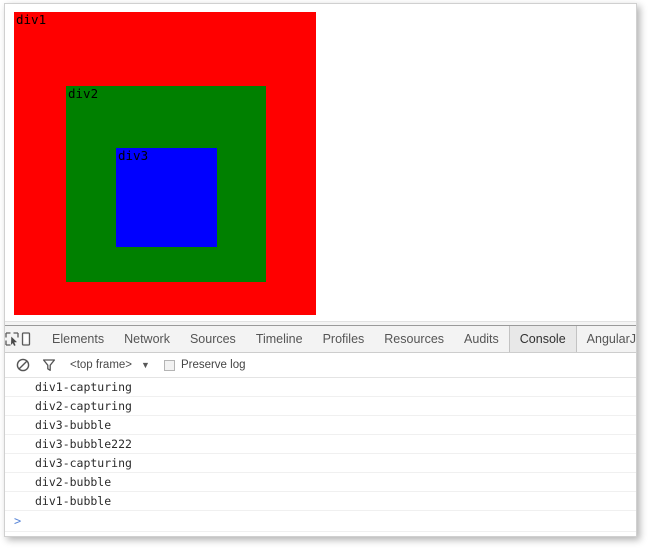 The image size is (649, 548). I want to click on div2-box: div2 div3, so click(166, 184).